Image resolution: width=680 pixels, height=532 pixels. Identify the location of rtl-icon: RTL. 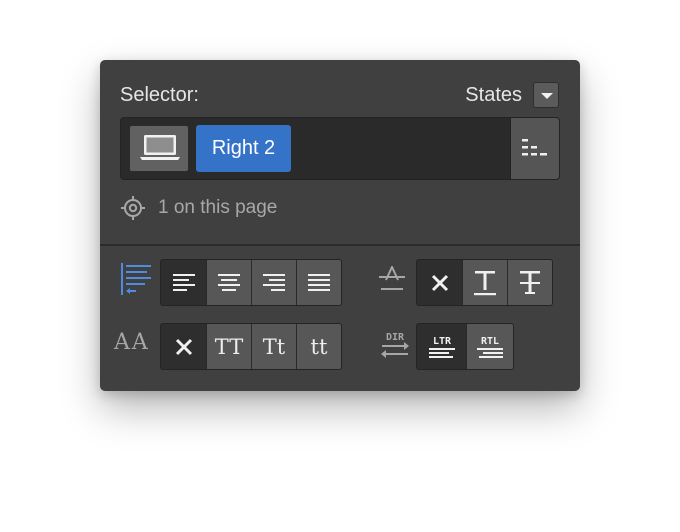
(490, 347).